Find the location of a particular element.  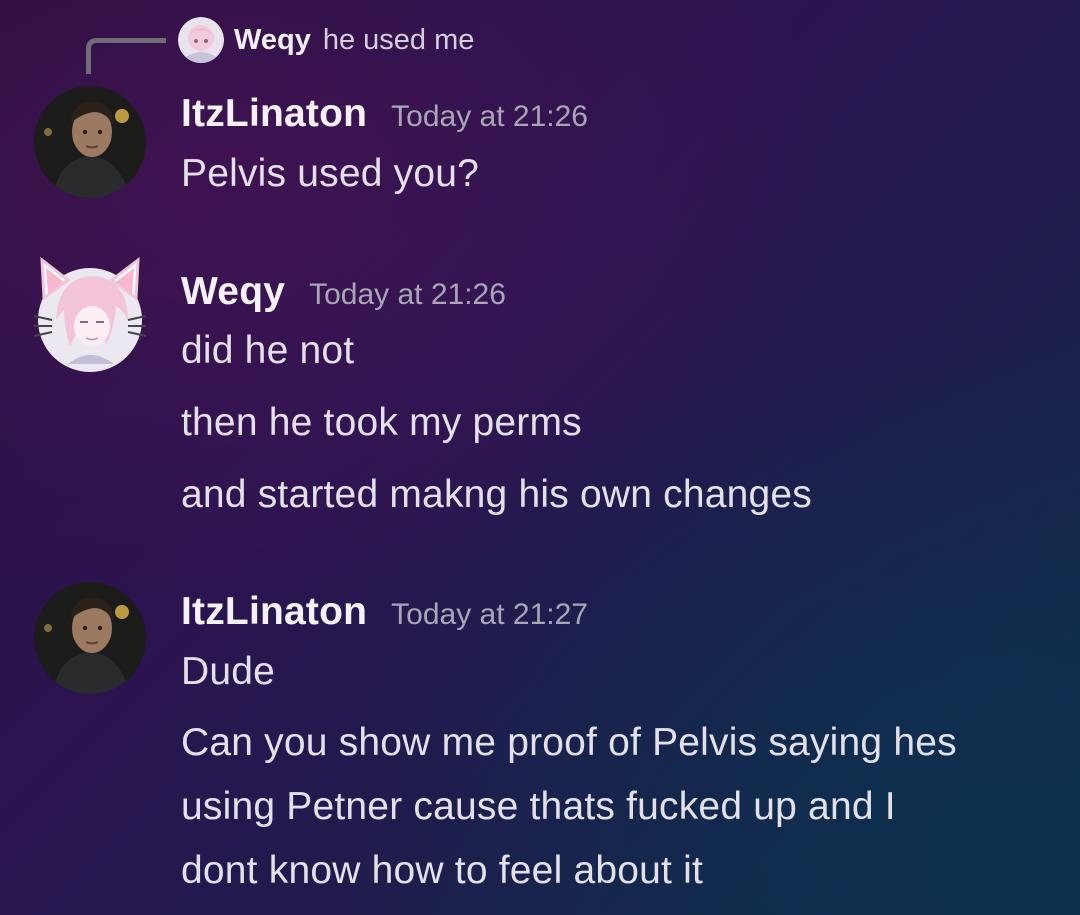

message-text: Dude is located at coordinates (228, 671).